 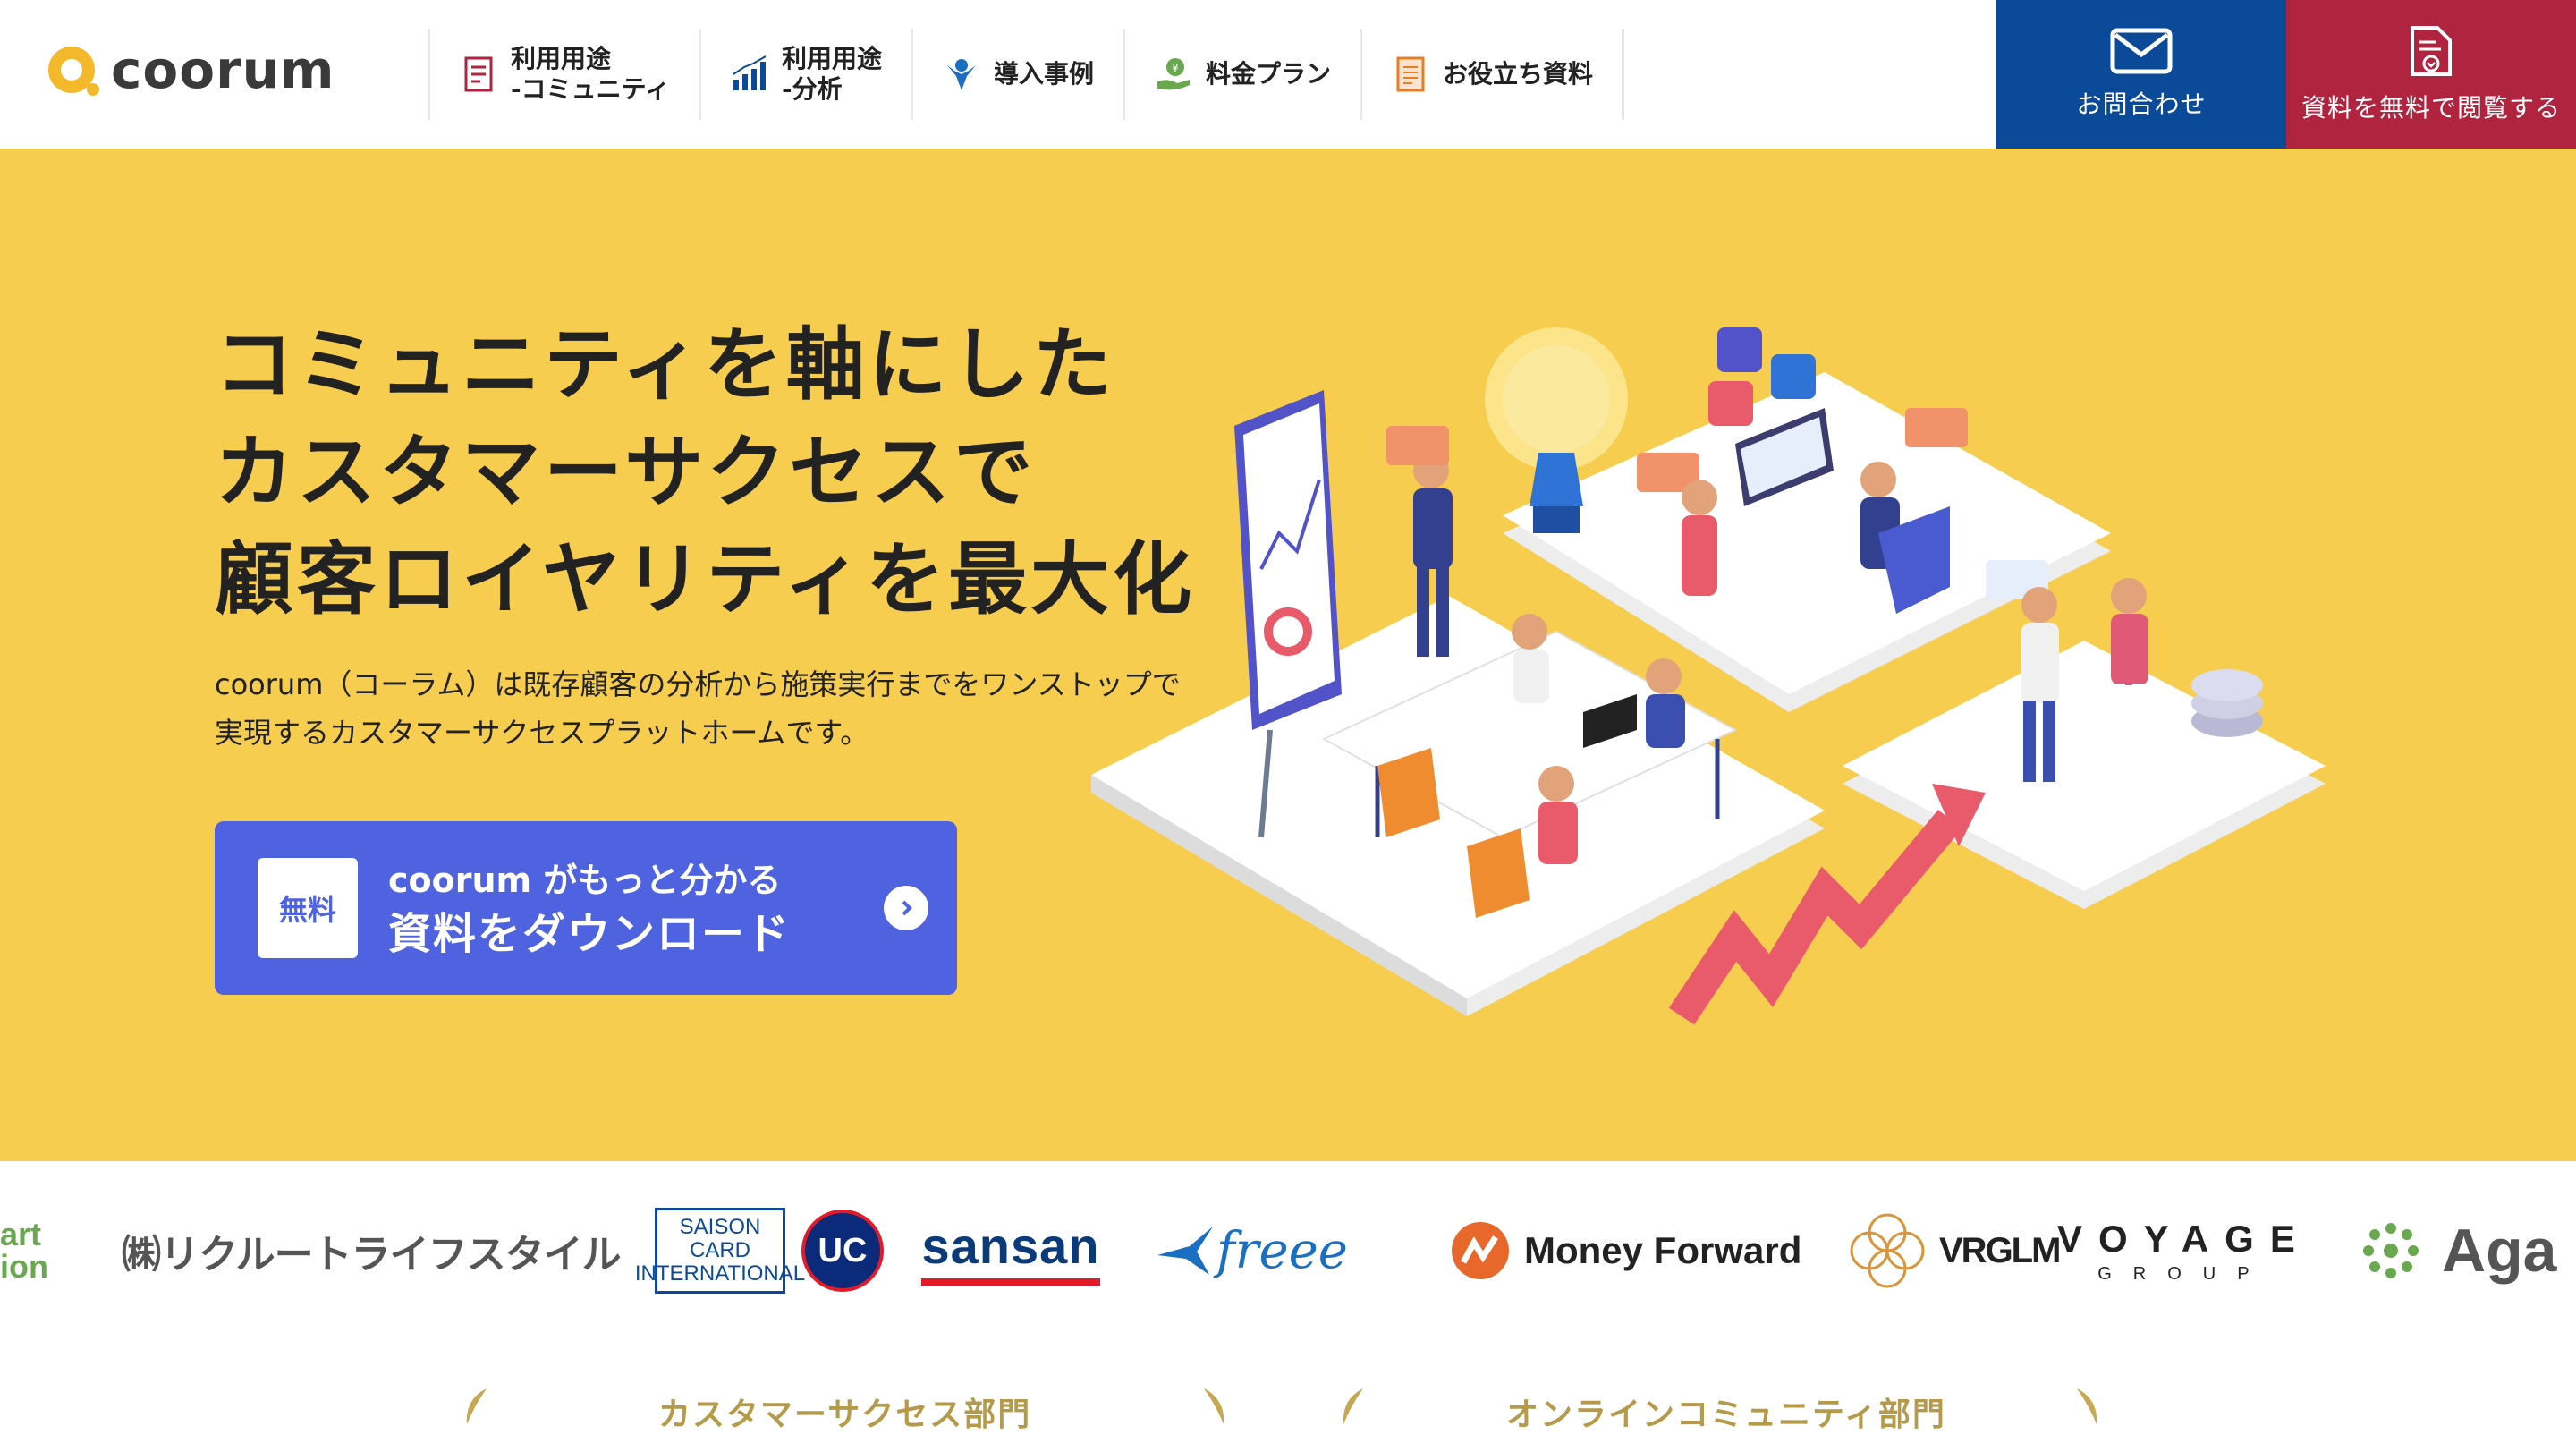 I want to click on nav-resources: お役立ち資料, so click(x=1492, y=74).